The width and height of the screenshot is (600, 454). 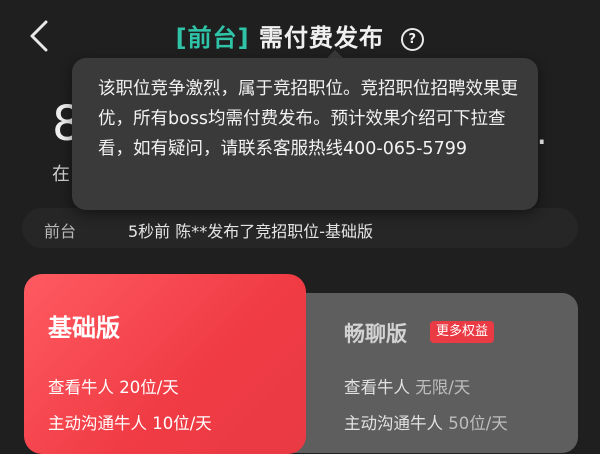 What do you see at coordinates (149, 387) in the screenshot?
I see `feature-value: 20位/天` at bounding box center [149, 387].